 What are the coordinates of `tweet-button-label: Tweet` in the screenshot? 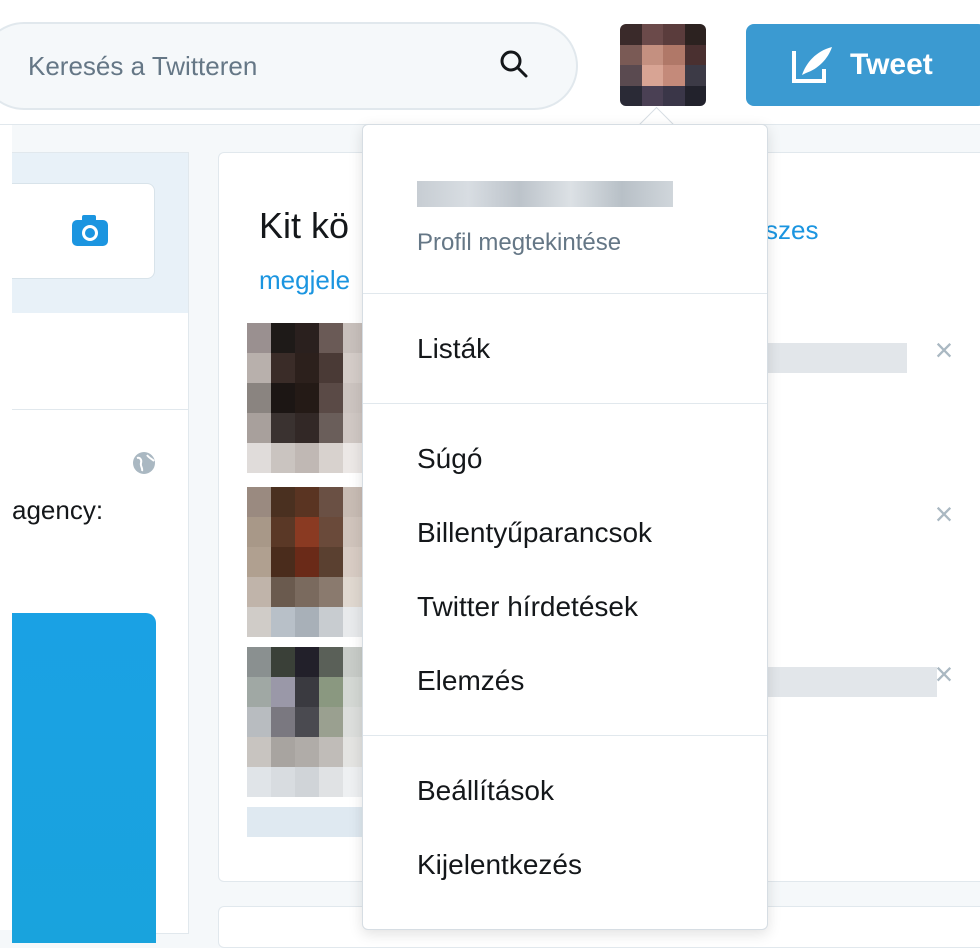 It's located at (891, 64).